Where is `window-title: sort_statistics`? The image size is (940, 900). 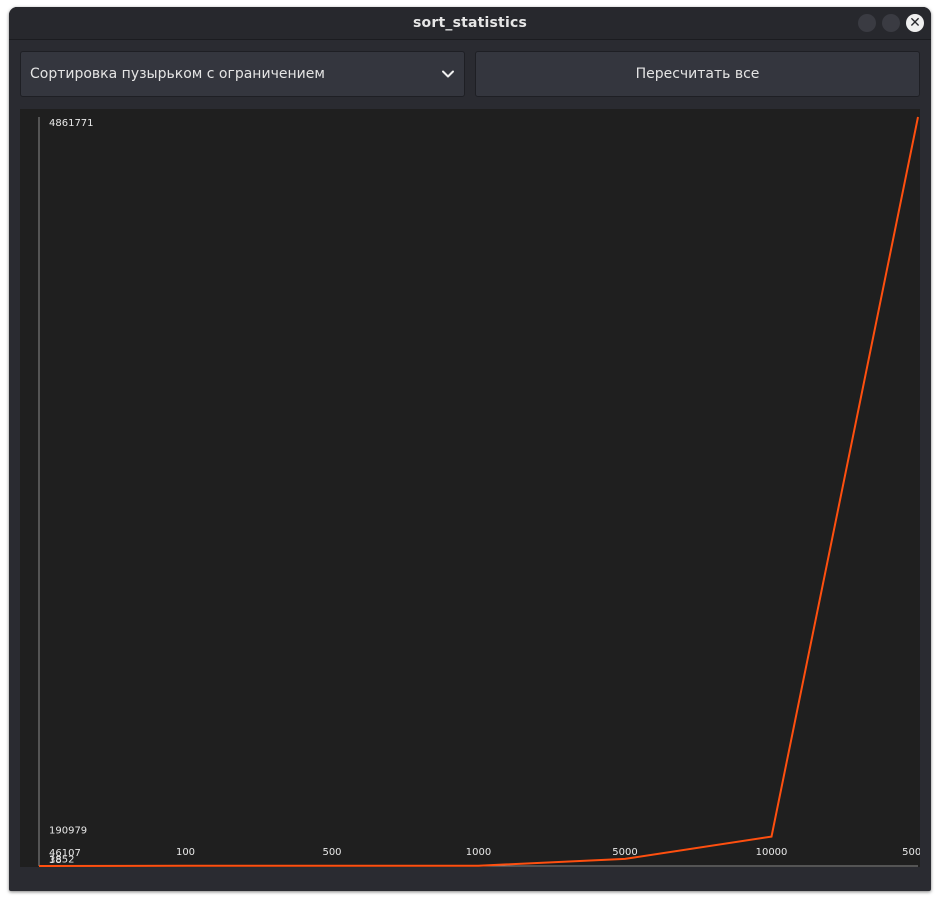 window-title: sort_statistics is located at coordinates (470, 23).